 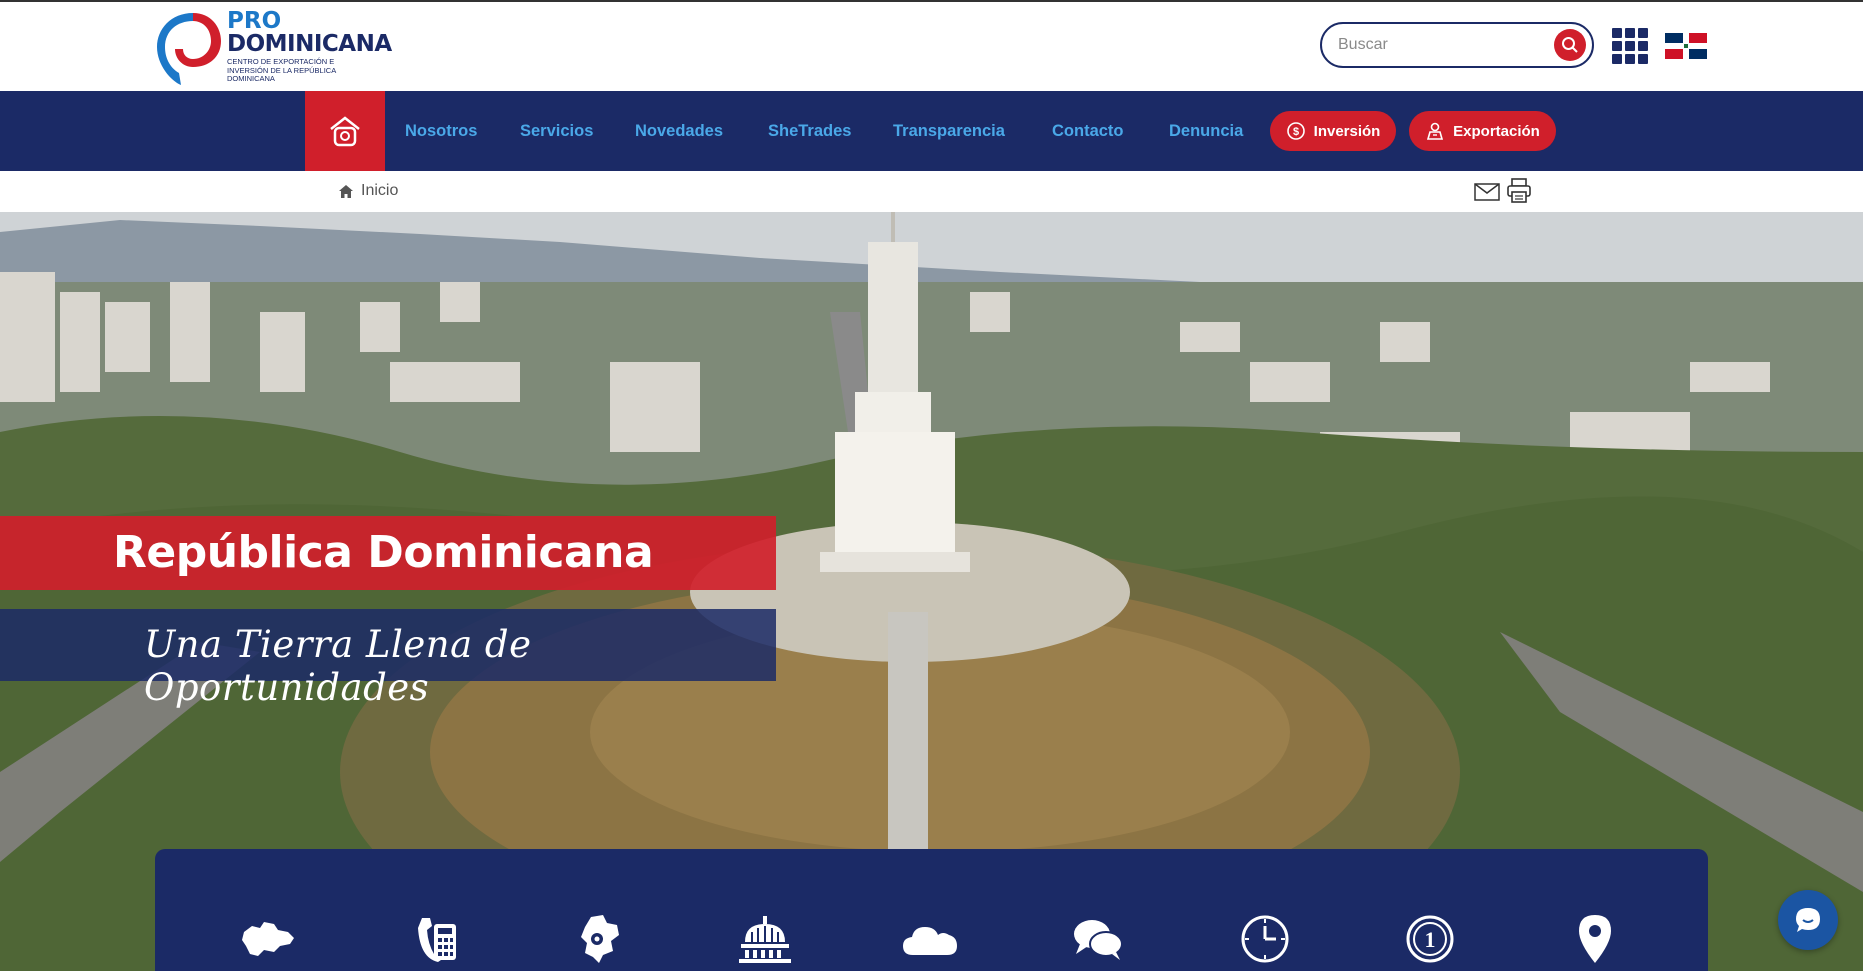 What do you see at coordinates (254, 21) in the screenshot?
I see `logo-line1: PRO` at bounding box center [254, 21].